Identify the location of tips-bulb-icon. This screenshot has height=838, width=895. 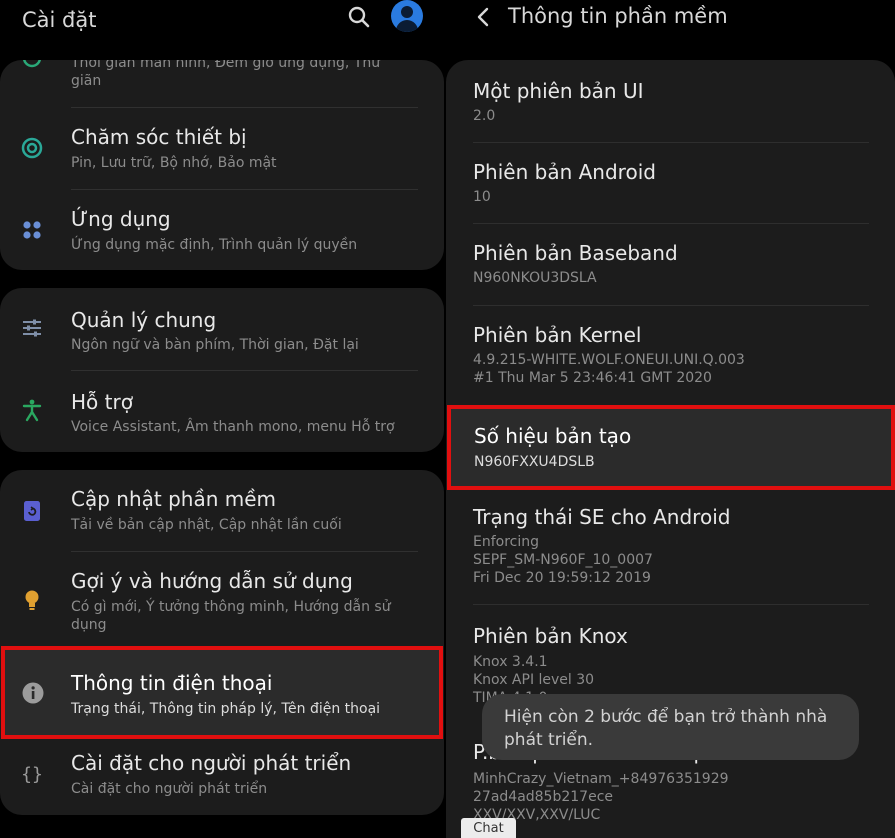
(32, 600).